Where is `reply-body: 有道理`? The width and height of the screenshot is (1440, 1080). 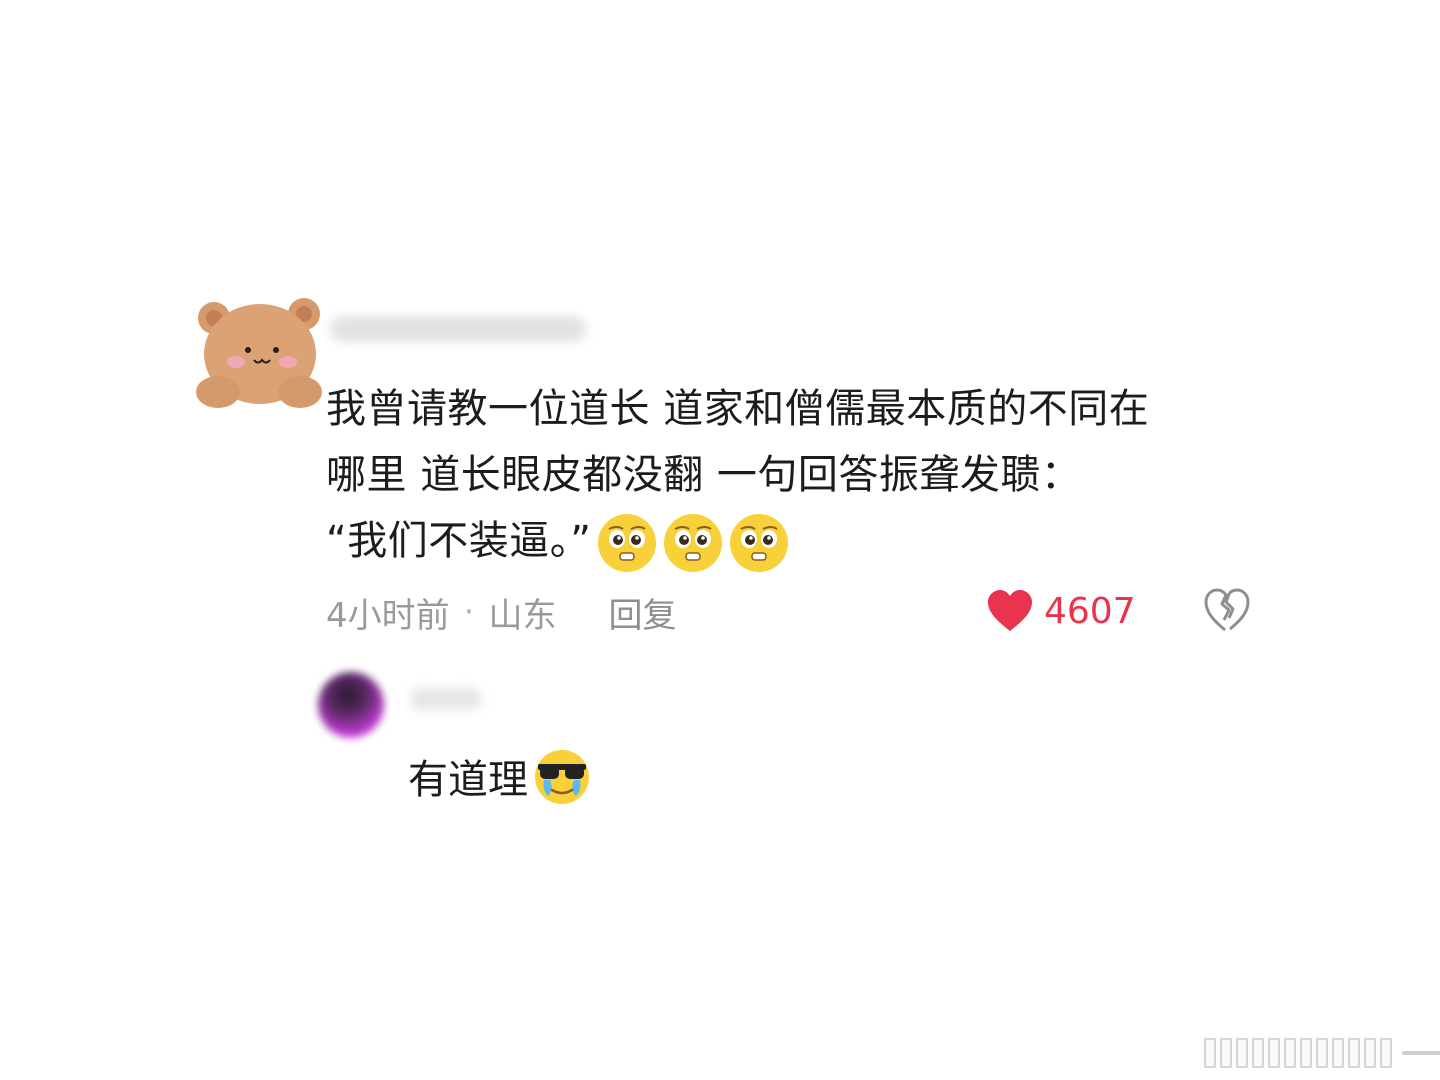 reply-body: 有道理 is located at coordinates (501, 776).